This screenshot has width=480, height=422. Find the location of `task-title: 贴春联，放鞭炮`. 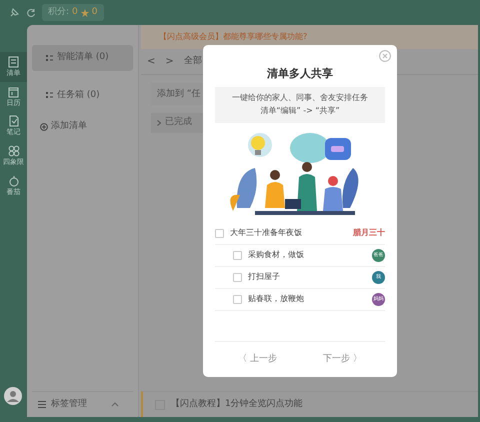

task-title: 贴春联，放鞭炮 is located at coordinates (276, 299).